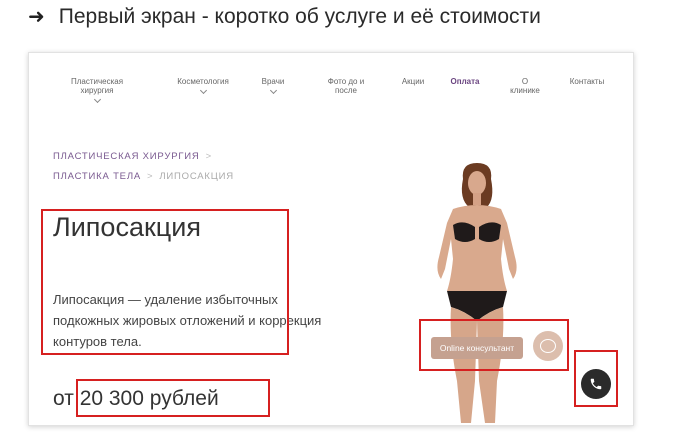 The height and width of the screenshot is (434, 674). Describe the element at coordinates (36, 17) in the screenshot. I see `right-arrow-icon: ➜` at that location.